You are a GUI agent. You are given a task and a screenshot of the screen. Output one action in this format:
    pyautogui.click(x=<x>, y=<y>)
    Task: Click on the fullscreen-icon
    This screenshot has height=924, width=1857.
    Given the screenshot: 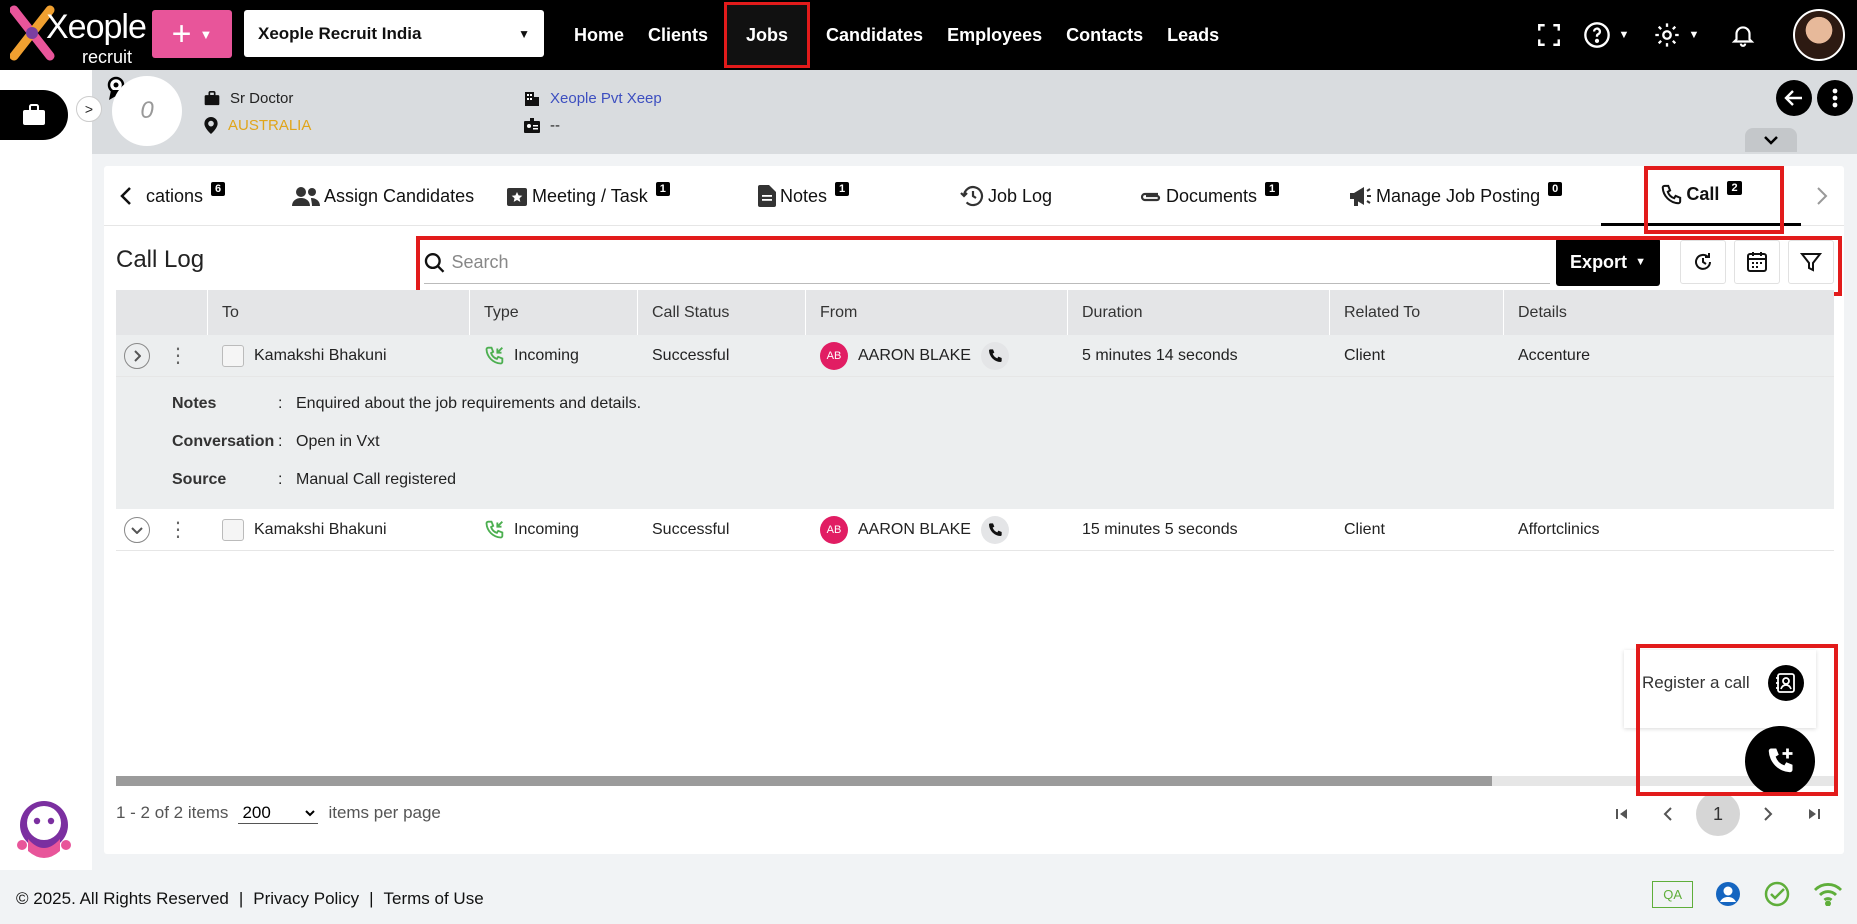 What is the action you would take?
    pyautogui.click(x=1549, y=35)
    